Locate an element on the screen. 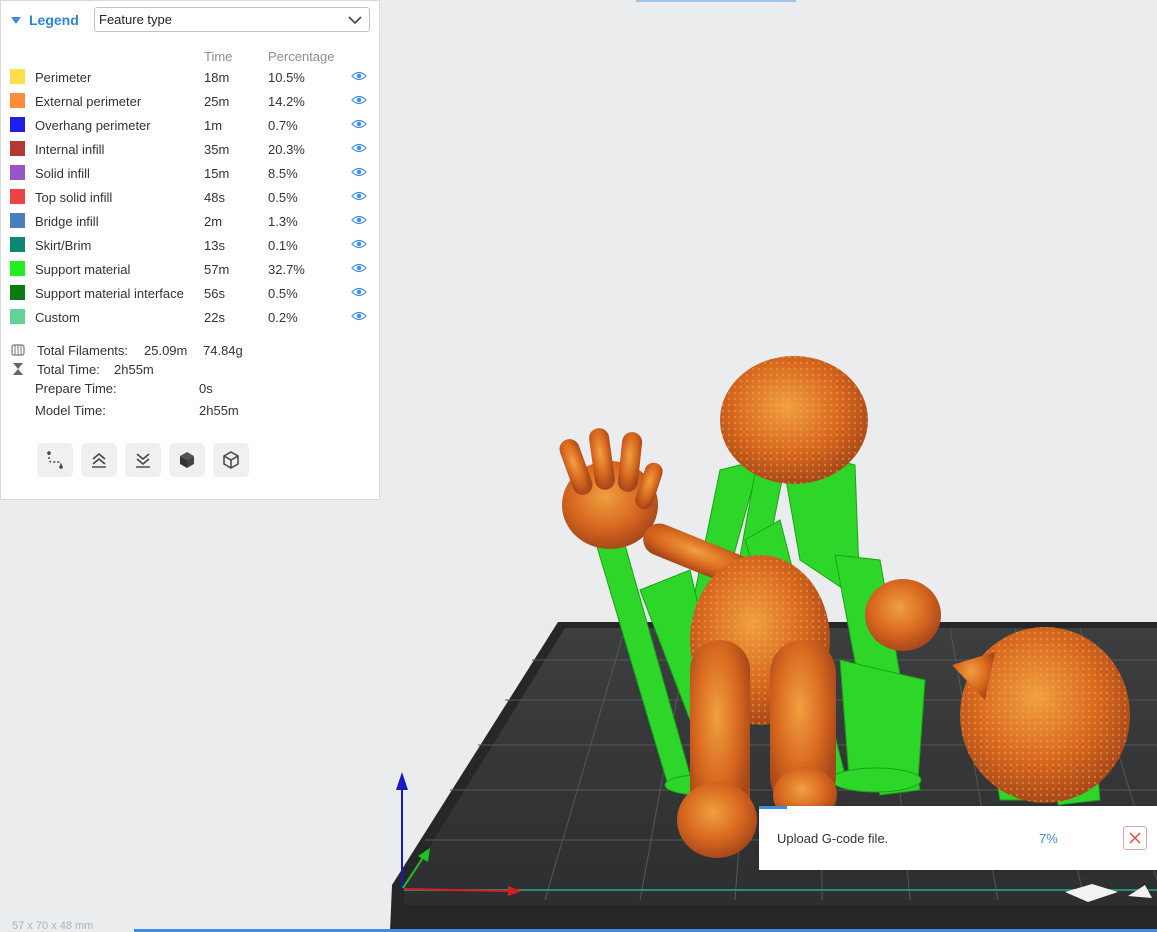 The width and height of the screenshot is (1157, 932). total-filaments-weight: 74.84g is located at coordinates (223, 350).